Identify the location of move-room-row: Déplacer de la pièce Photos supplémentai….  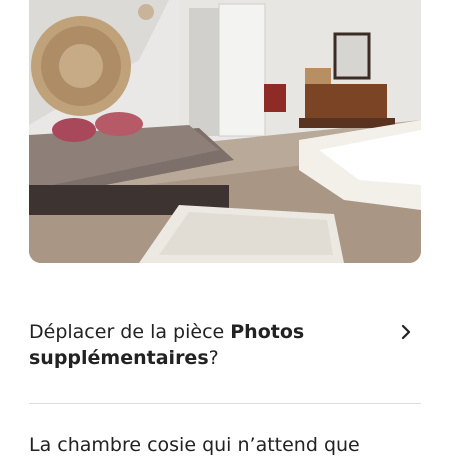
(225, 349).